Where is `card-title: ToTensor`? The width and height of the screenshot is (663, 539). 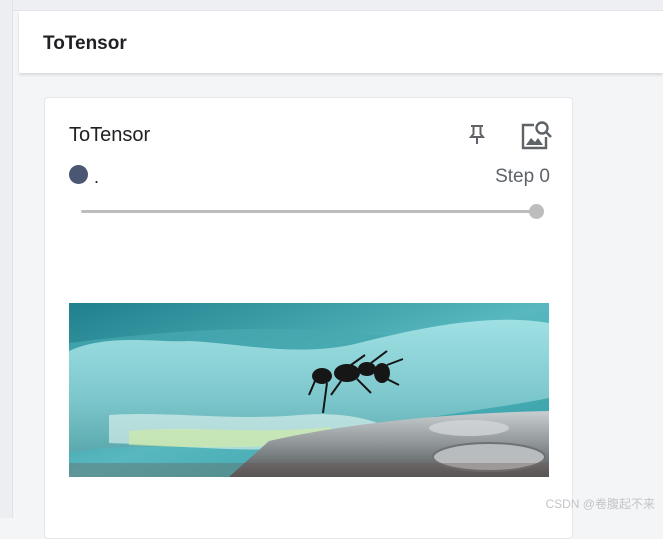 card-title: ToTensor is located at coordinates (110, 135).